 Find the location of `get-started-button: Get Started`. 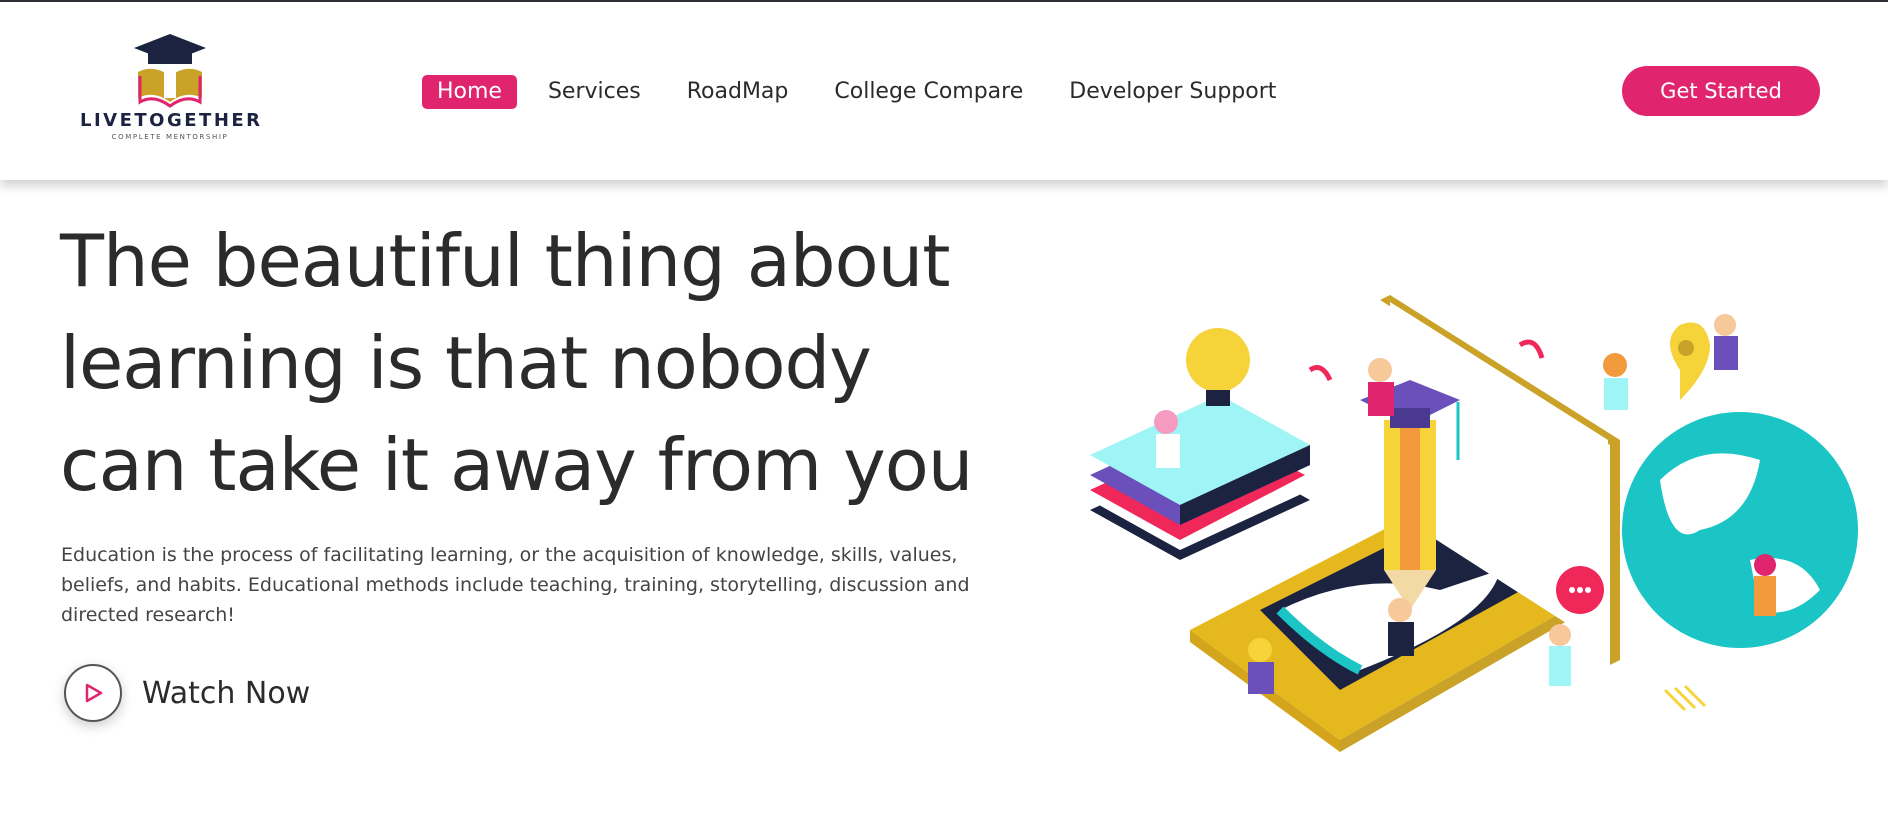

get-started-button: Get Started is located at coordinates (1721, 91).